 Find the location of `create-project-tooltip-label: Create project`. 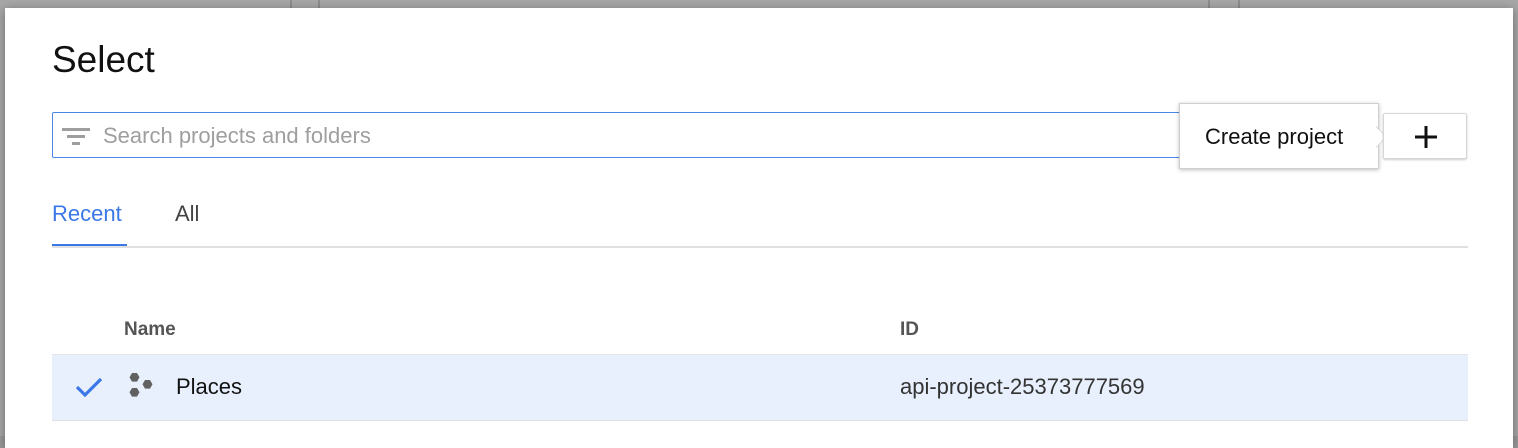

create-project-tooltip-label: Create project is located at coordinates (1274, 136).